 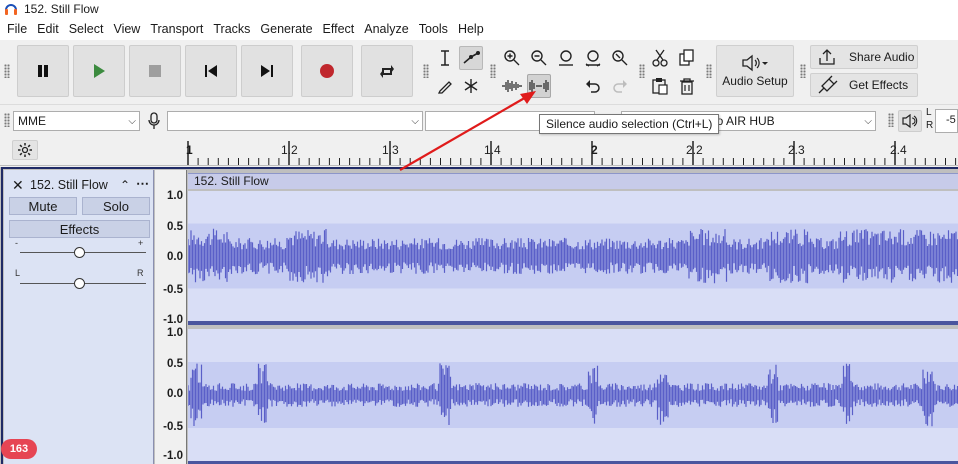 I want to click on tools-toolbar-grip, so click(x=426, y=71).